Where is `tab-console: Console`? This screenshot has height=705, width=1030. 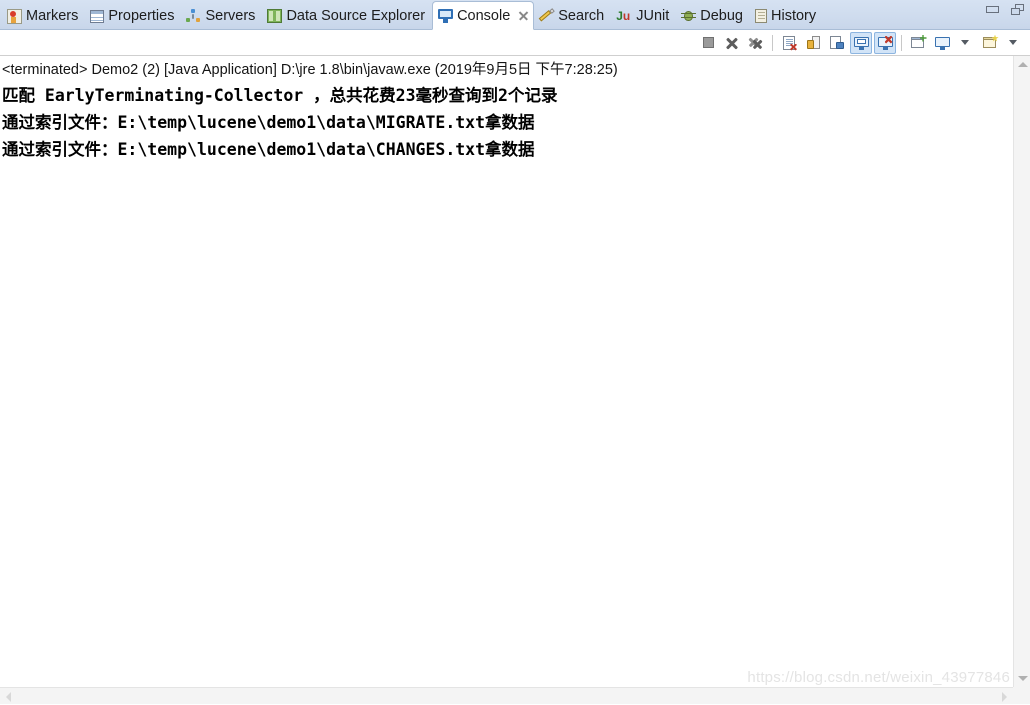 tab-console: Console is located at coordinates (483, 15).